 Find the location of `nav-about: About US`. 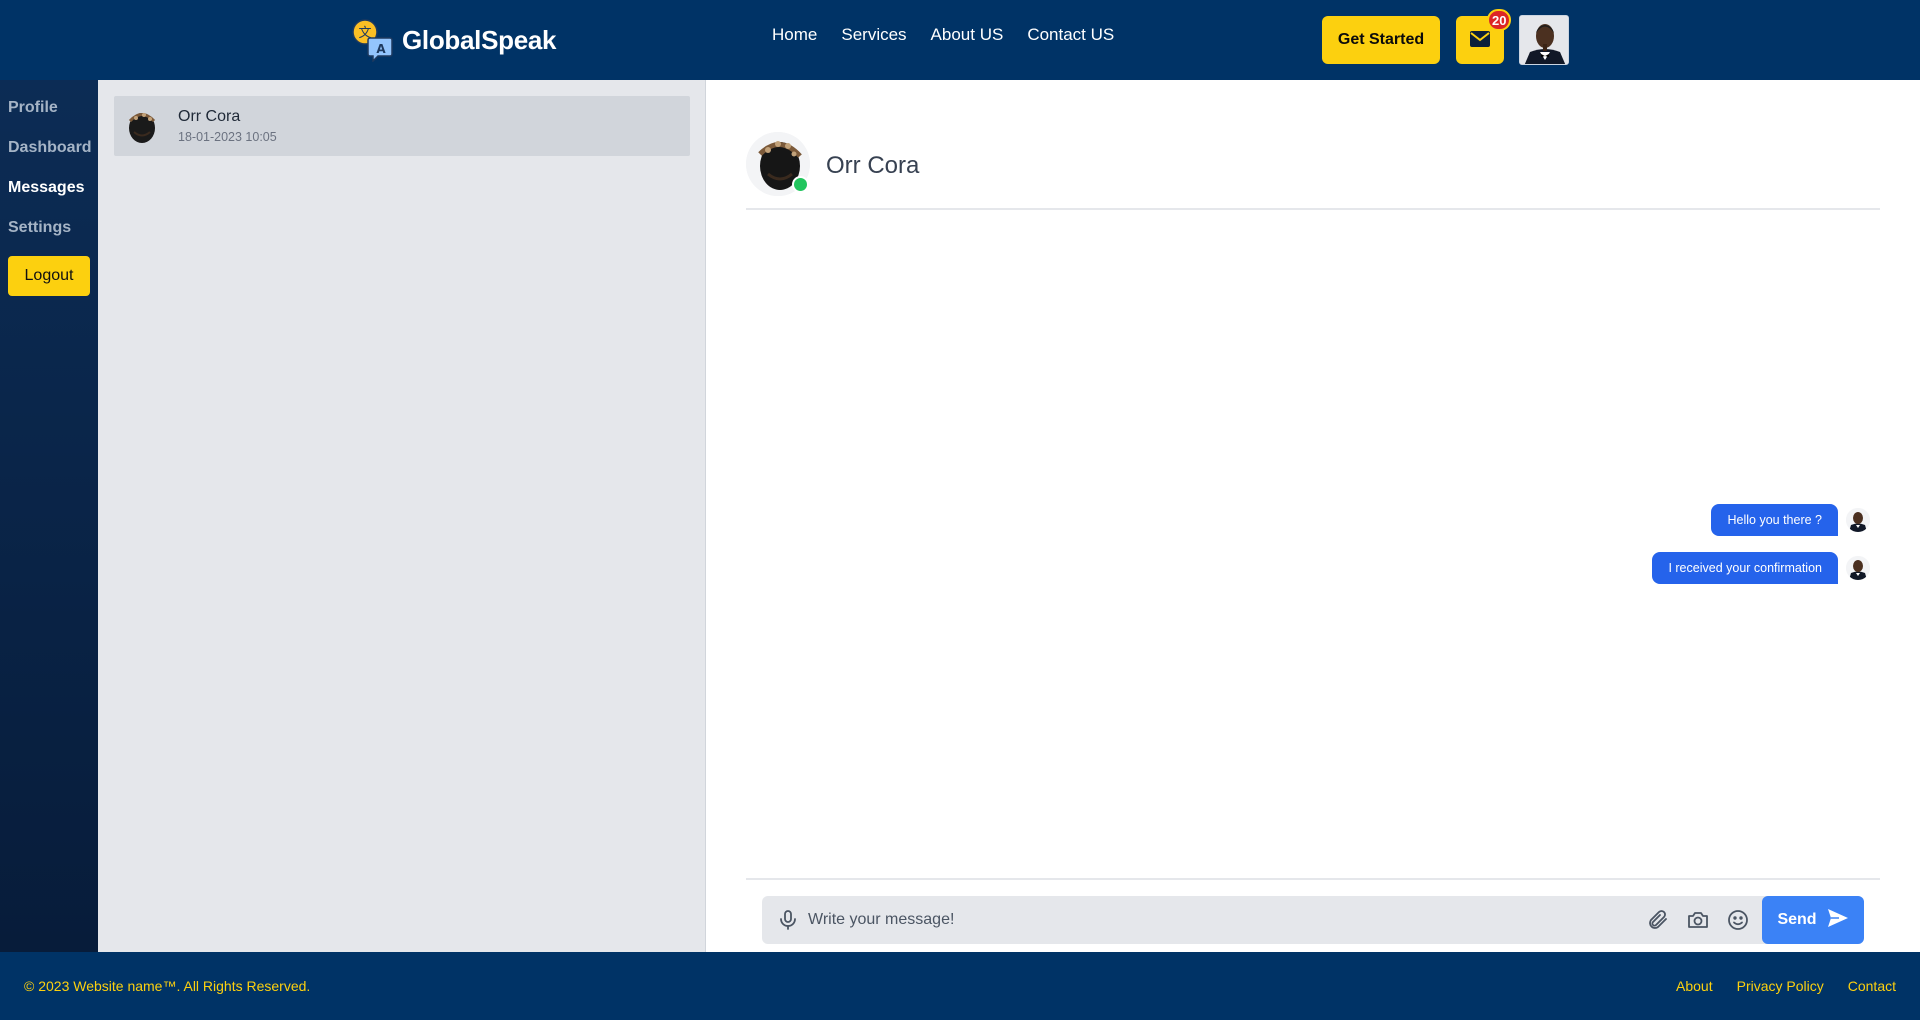

nav-about: About US is located at coordinates (967, 35).